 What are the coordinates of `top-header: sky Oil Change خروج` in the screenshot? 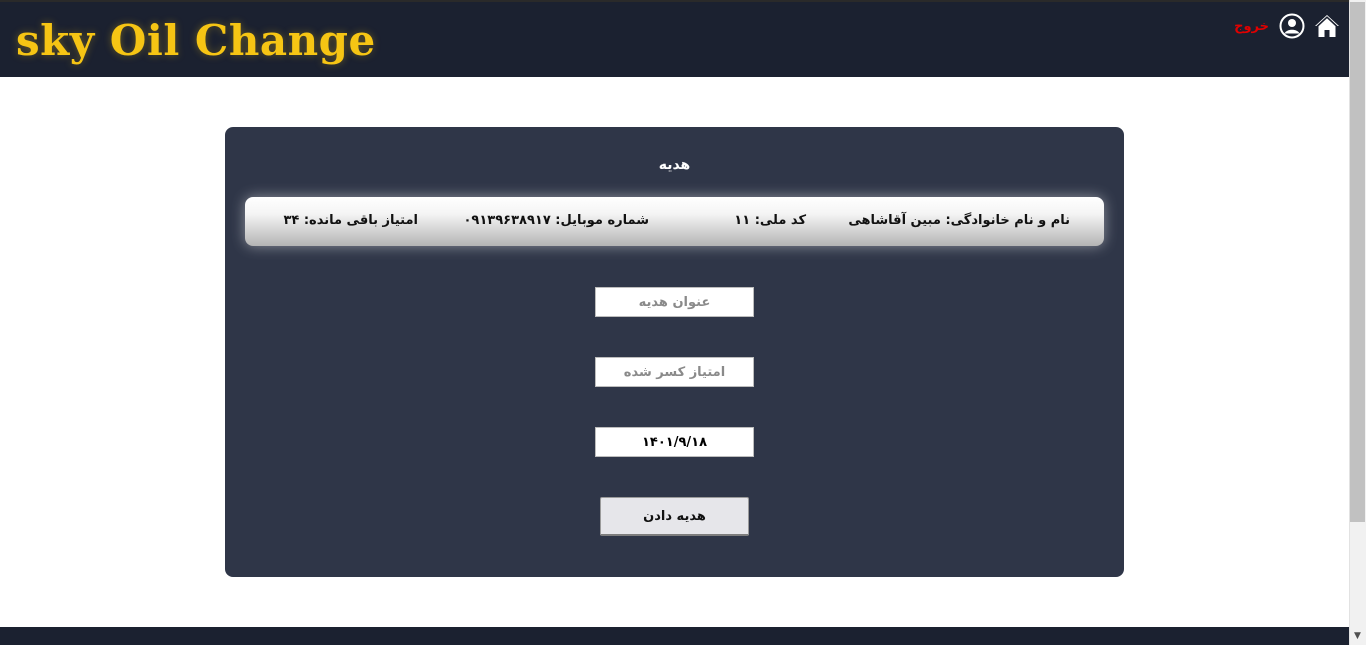 It's located at (674, 38).